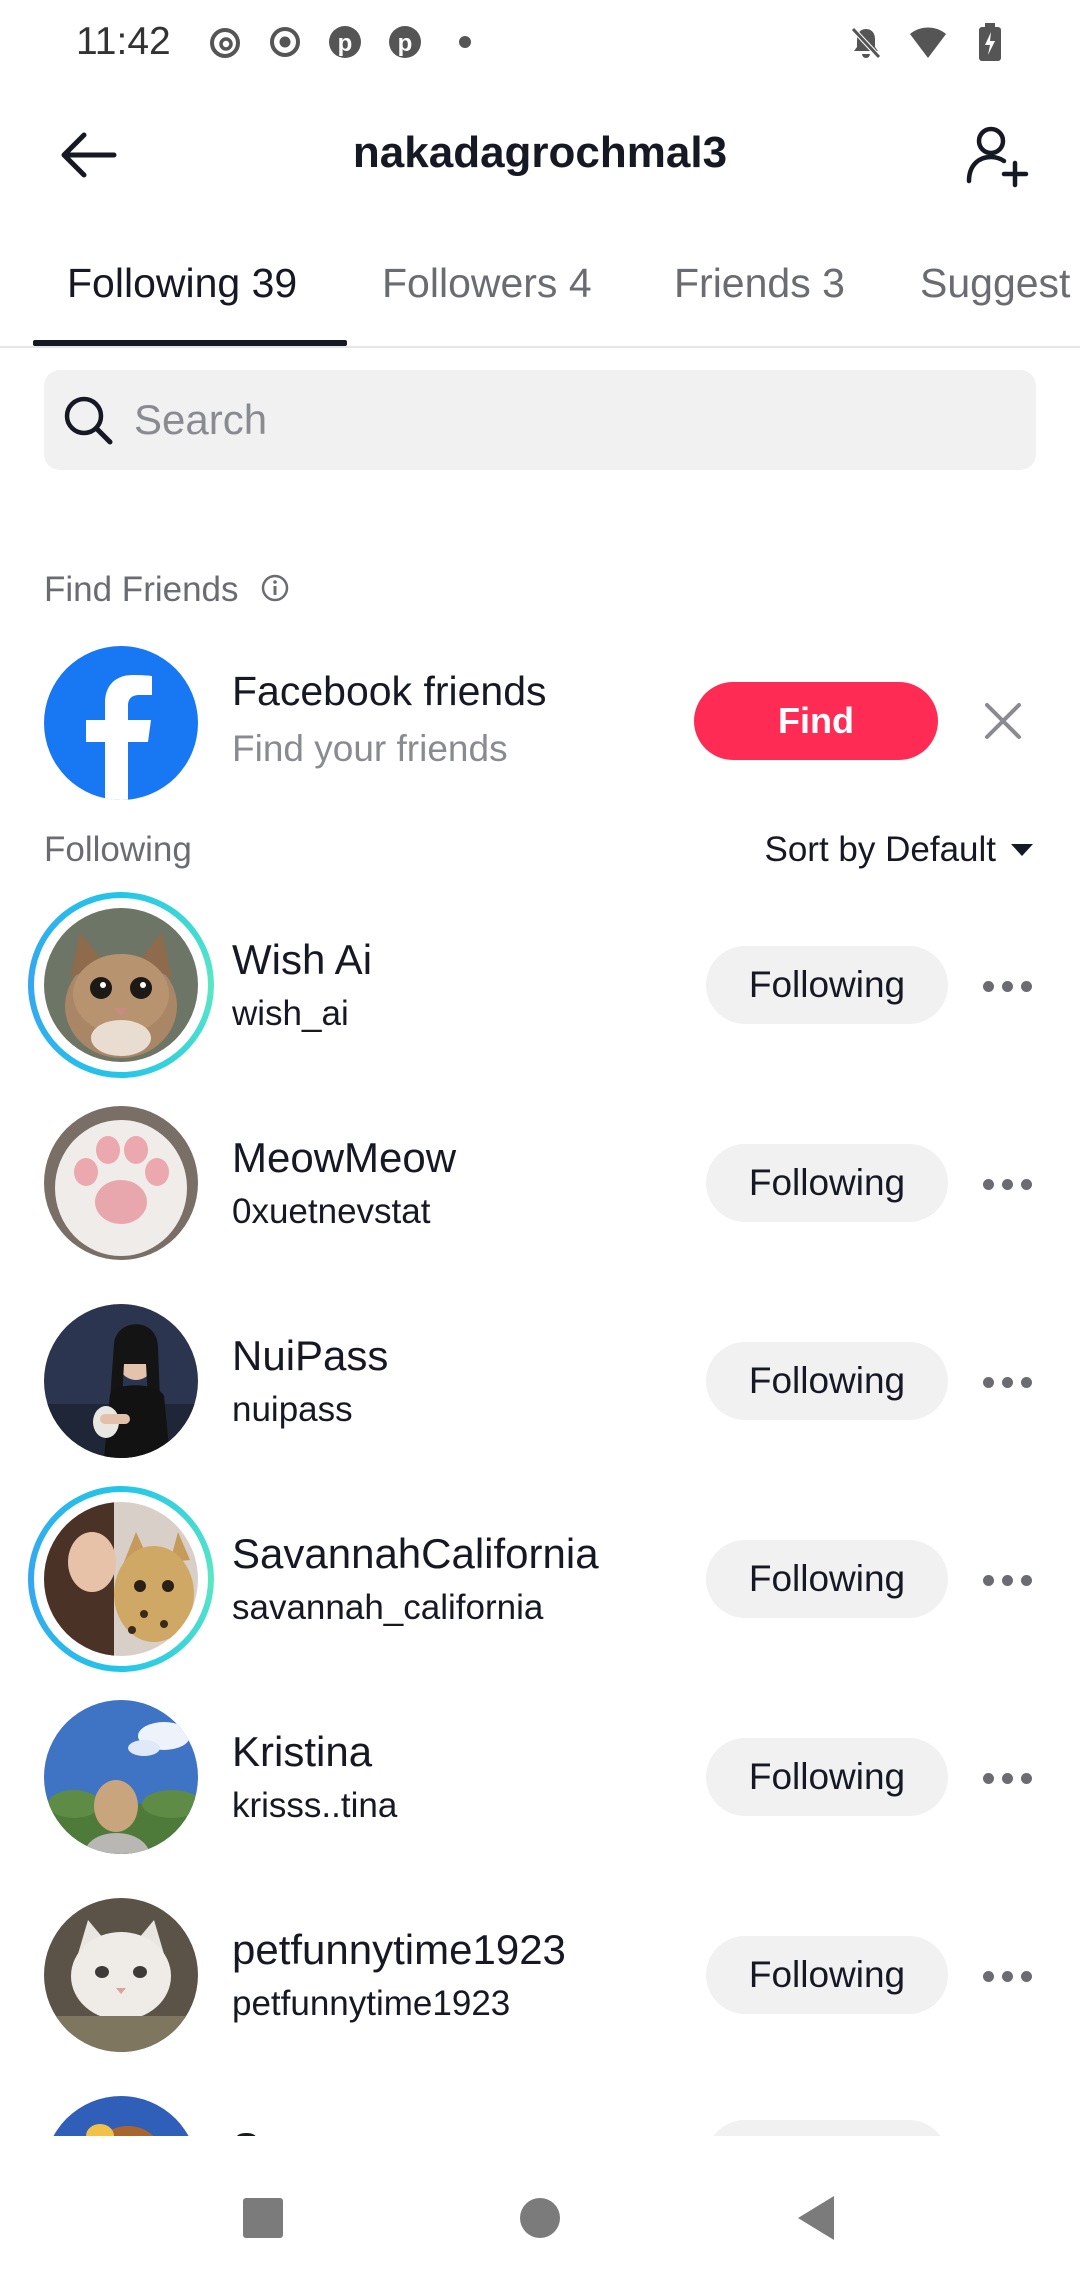 This screenshot has width=1080, height=2280. I want to click on user-name: Wish Ai, so click(302, 959).